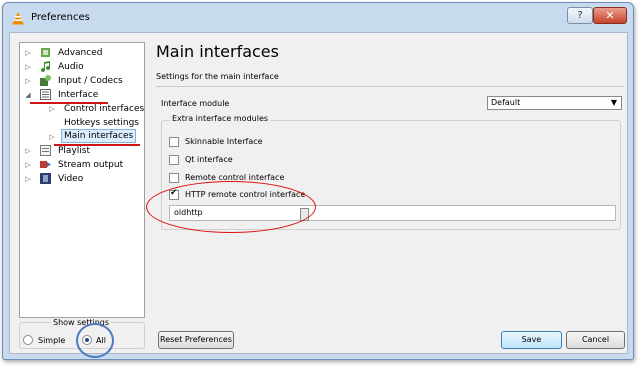  I want to click on tree-item-label: Main interfaces, so click(99, 136).